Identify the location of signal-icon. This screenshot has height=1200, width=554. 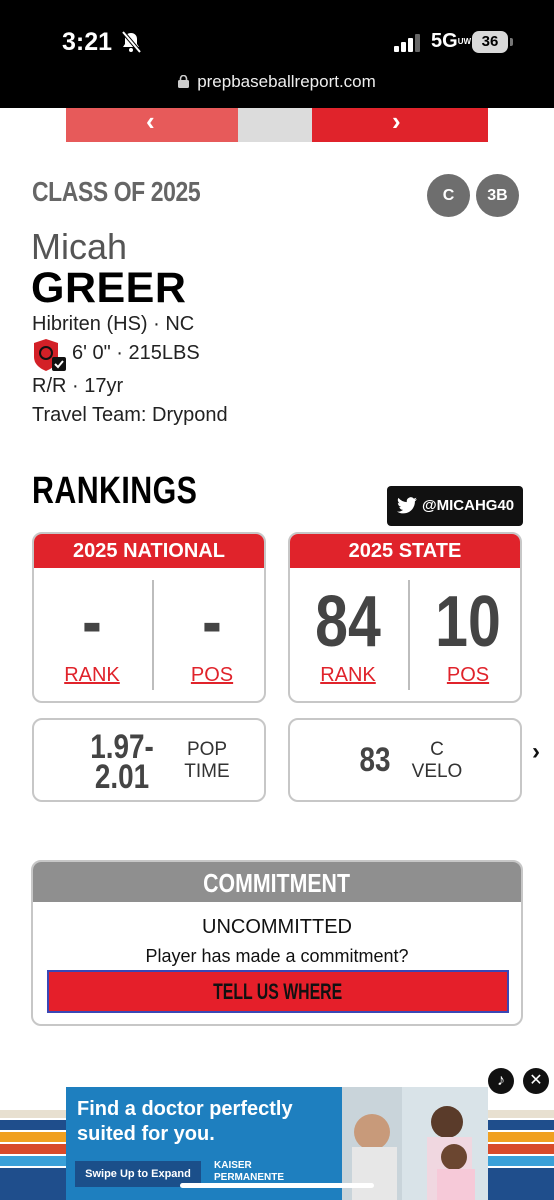
(407, 43).